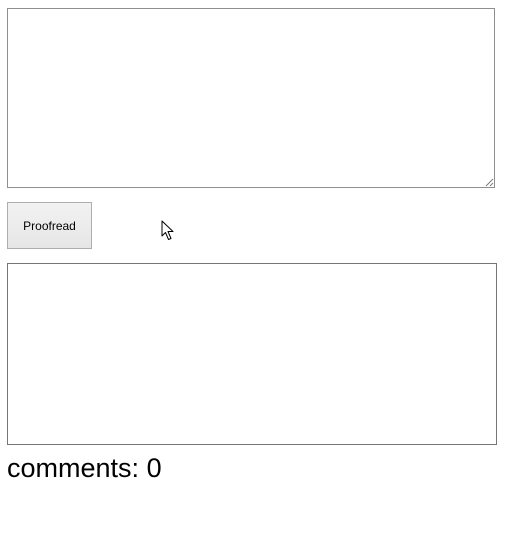  What do you see at coordinates (49, 225) in the screenshot?
I see `proofread-button: Proofread` at bounding box center [49, 225].